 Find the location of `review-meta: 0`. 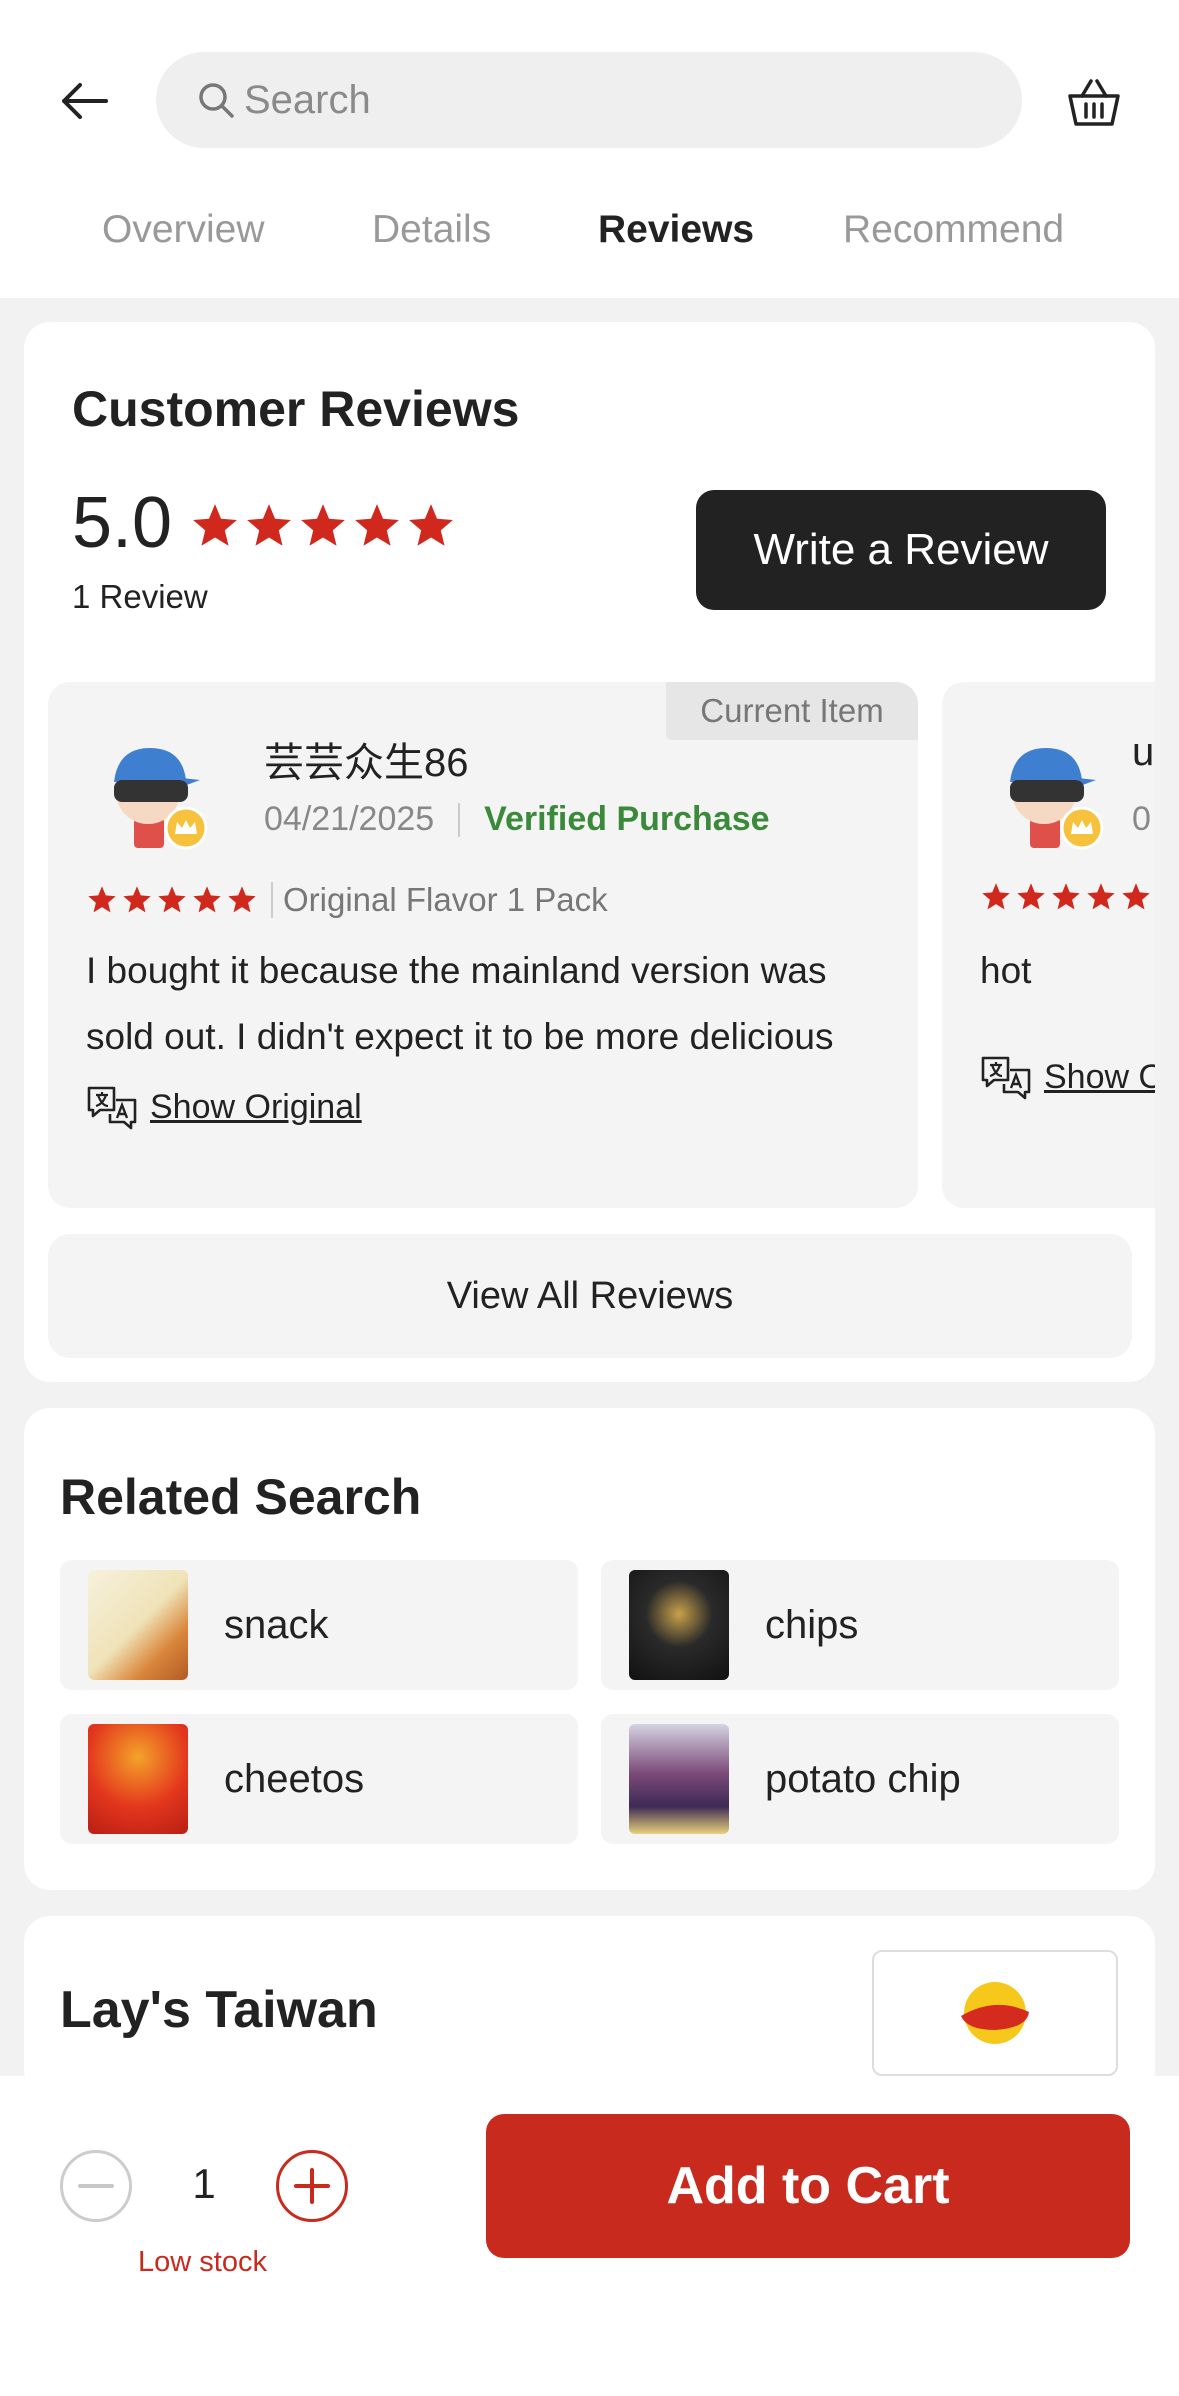

review-meta: 0 is located at coordinates (1141, 819).